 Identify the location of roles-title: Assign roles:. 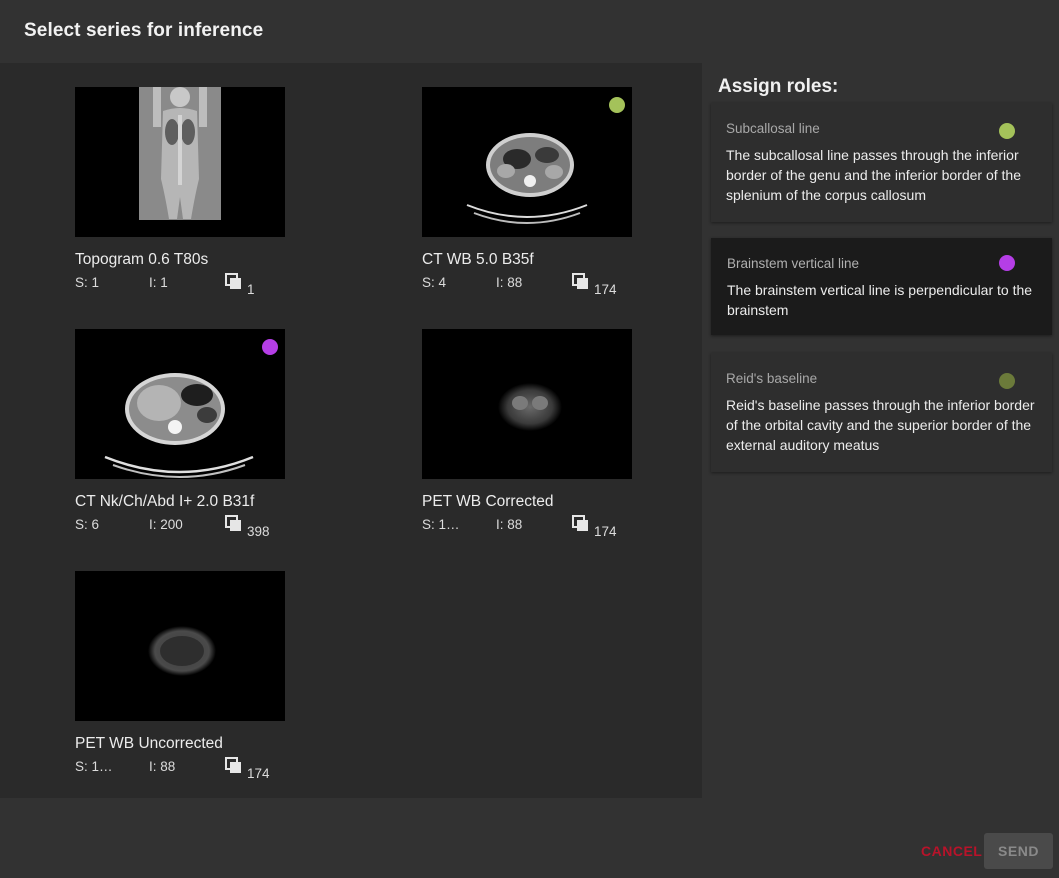
(778, 86).